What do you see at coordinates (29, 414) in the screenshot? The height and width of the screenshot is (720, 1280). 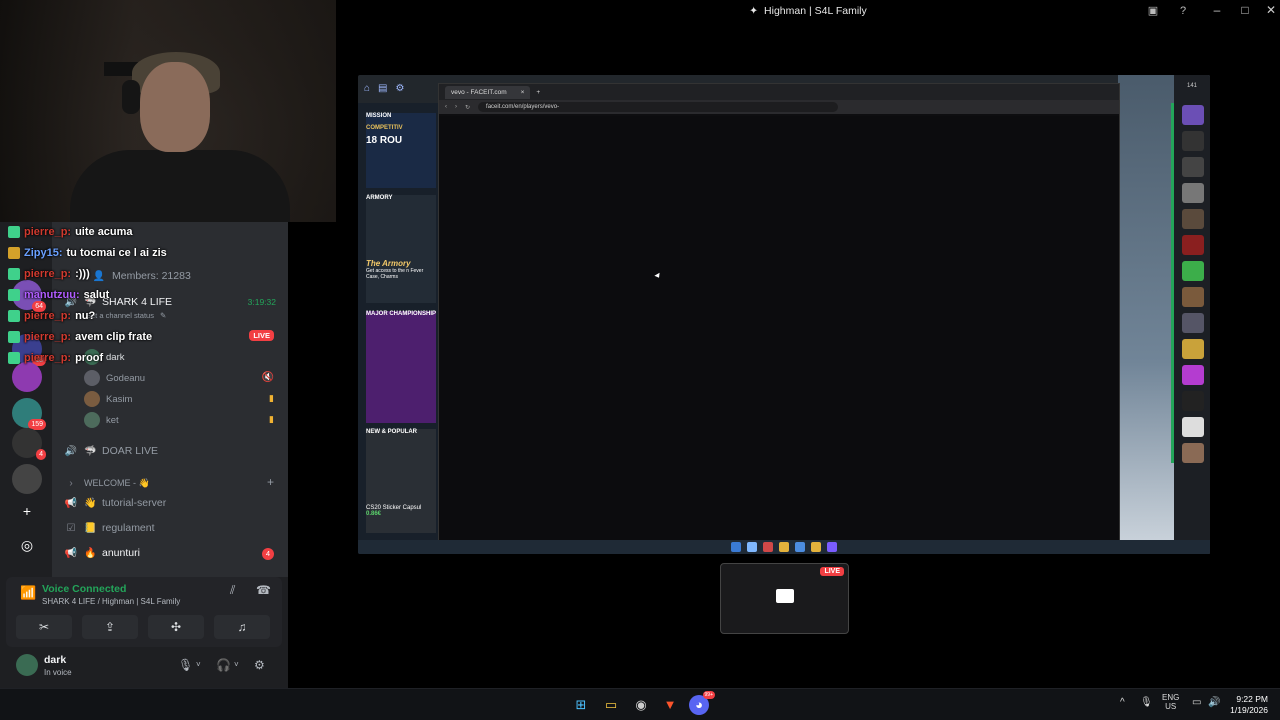 I see `server-icon-4: 159` at bounding box center [29, 414].